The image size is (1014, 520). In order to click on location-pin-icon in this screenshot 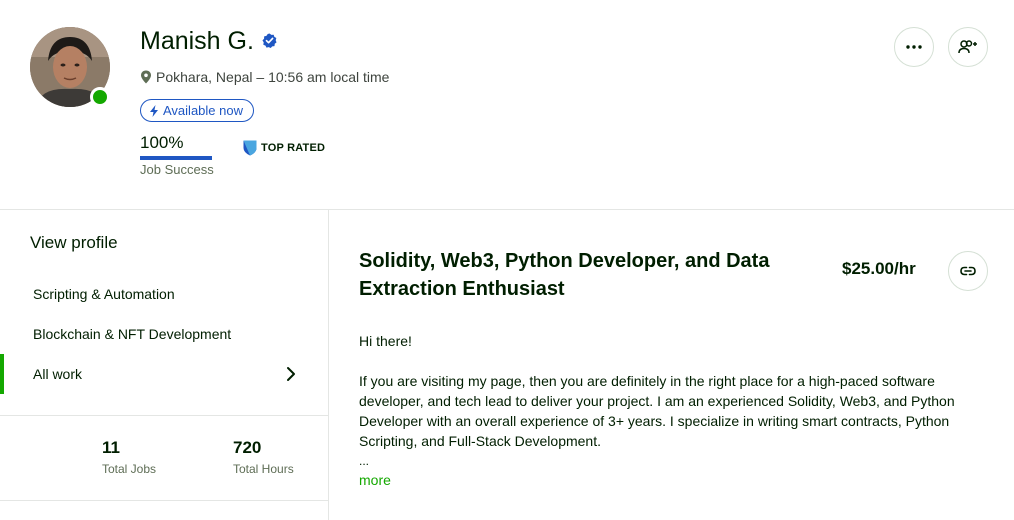, I will do `click(146, 77)`.